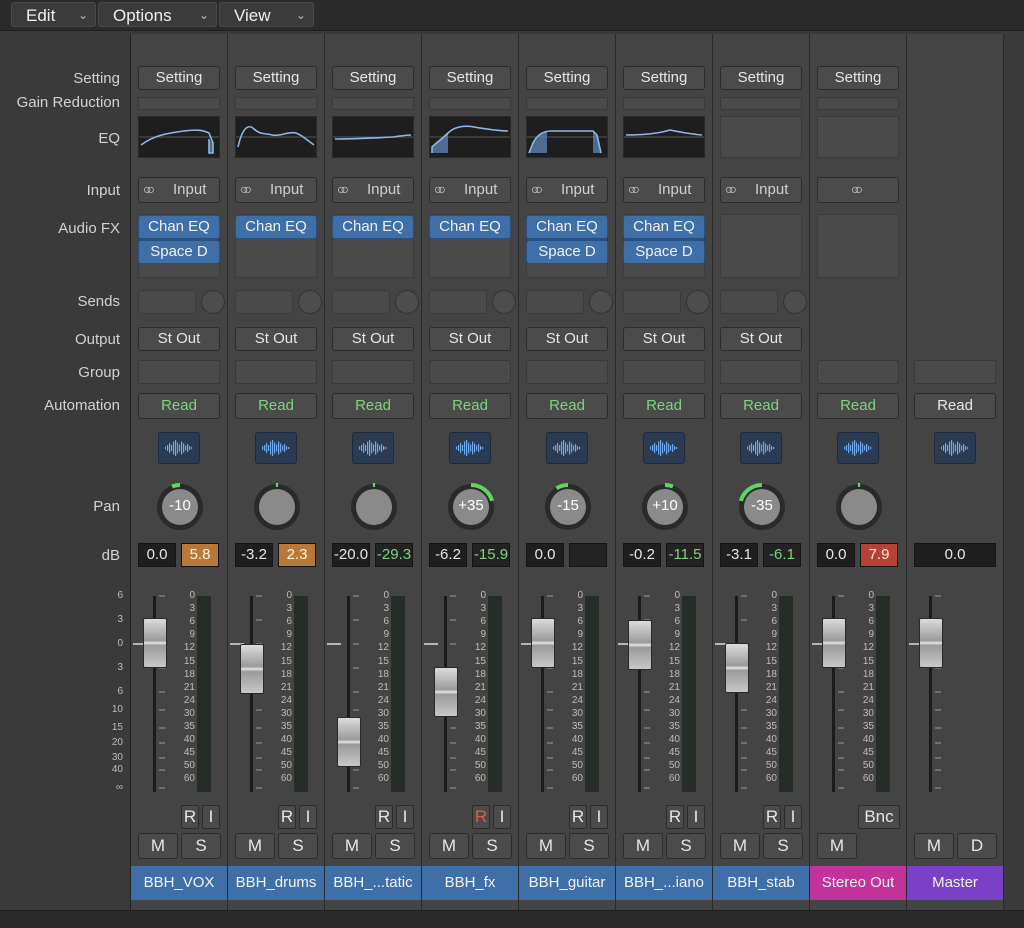 This screenshot has width=1024, height=928. What do you see at coordinates (664, 883) in the screenshot?
I see `track-name: BBH_...iano` at bounding box center [664, 883].